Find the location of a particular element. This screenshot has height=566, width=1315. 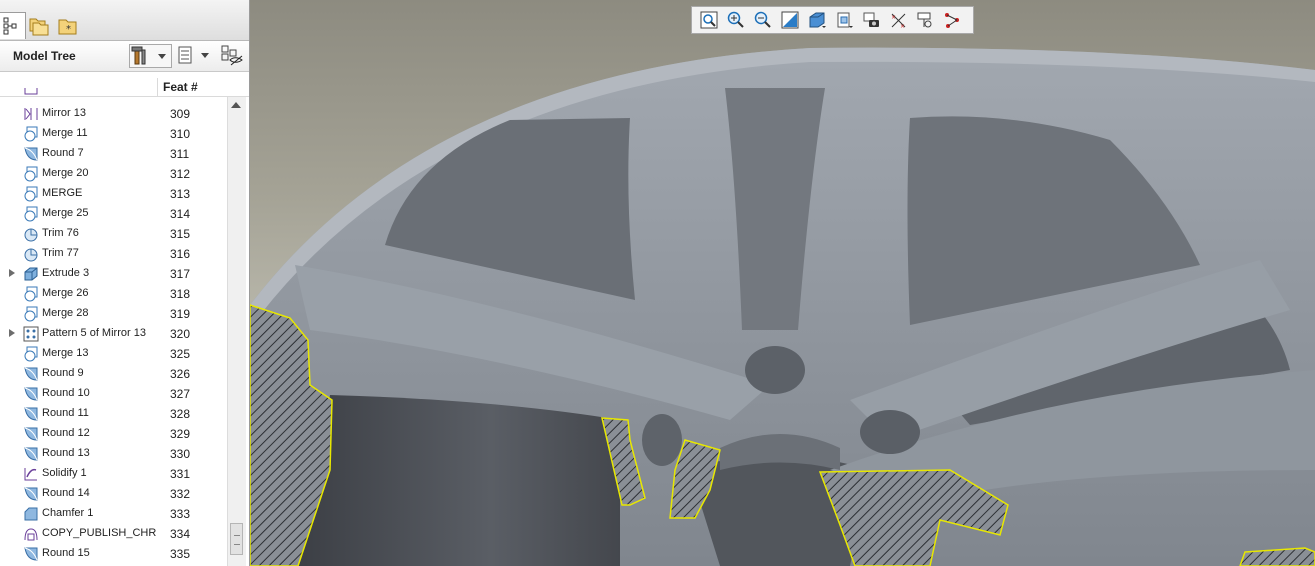

spin-center-button is located at coordinates (952, 20).